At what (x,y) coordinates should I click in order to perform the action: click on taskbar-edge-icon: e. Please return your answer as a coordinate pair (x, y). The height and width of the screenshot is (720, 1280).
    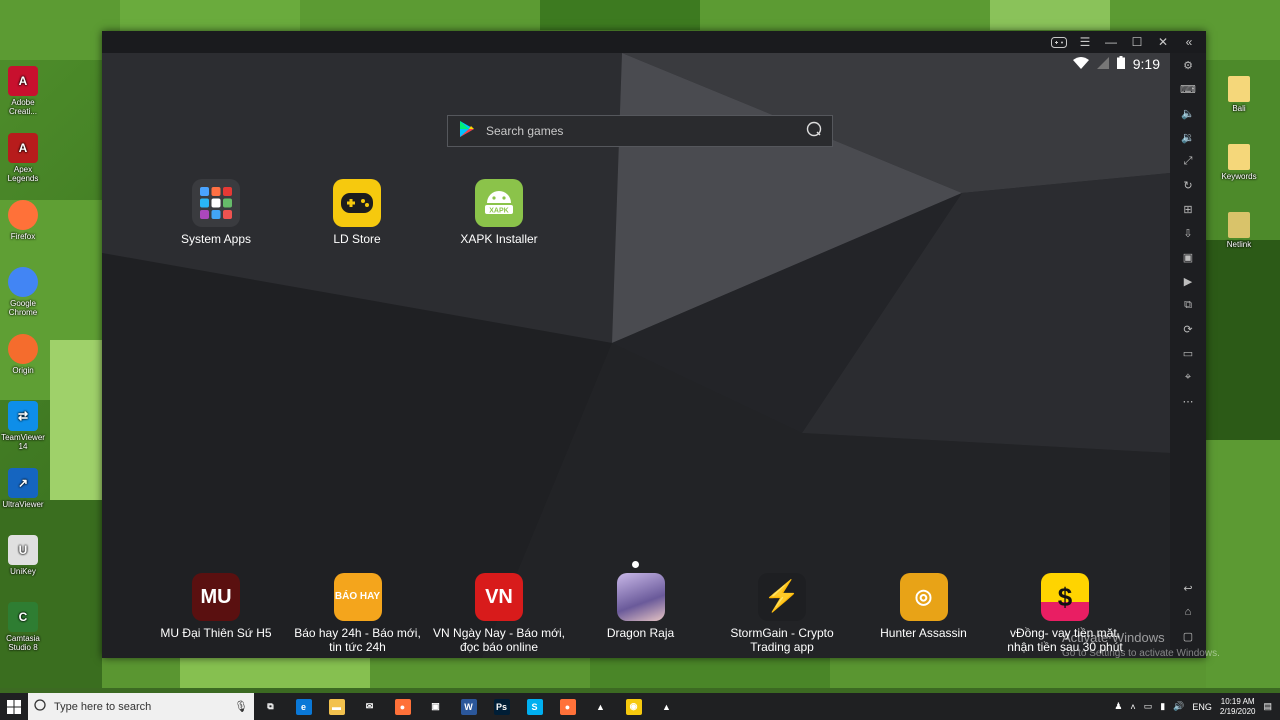
    Looking at the image, I should click on (303, 706).